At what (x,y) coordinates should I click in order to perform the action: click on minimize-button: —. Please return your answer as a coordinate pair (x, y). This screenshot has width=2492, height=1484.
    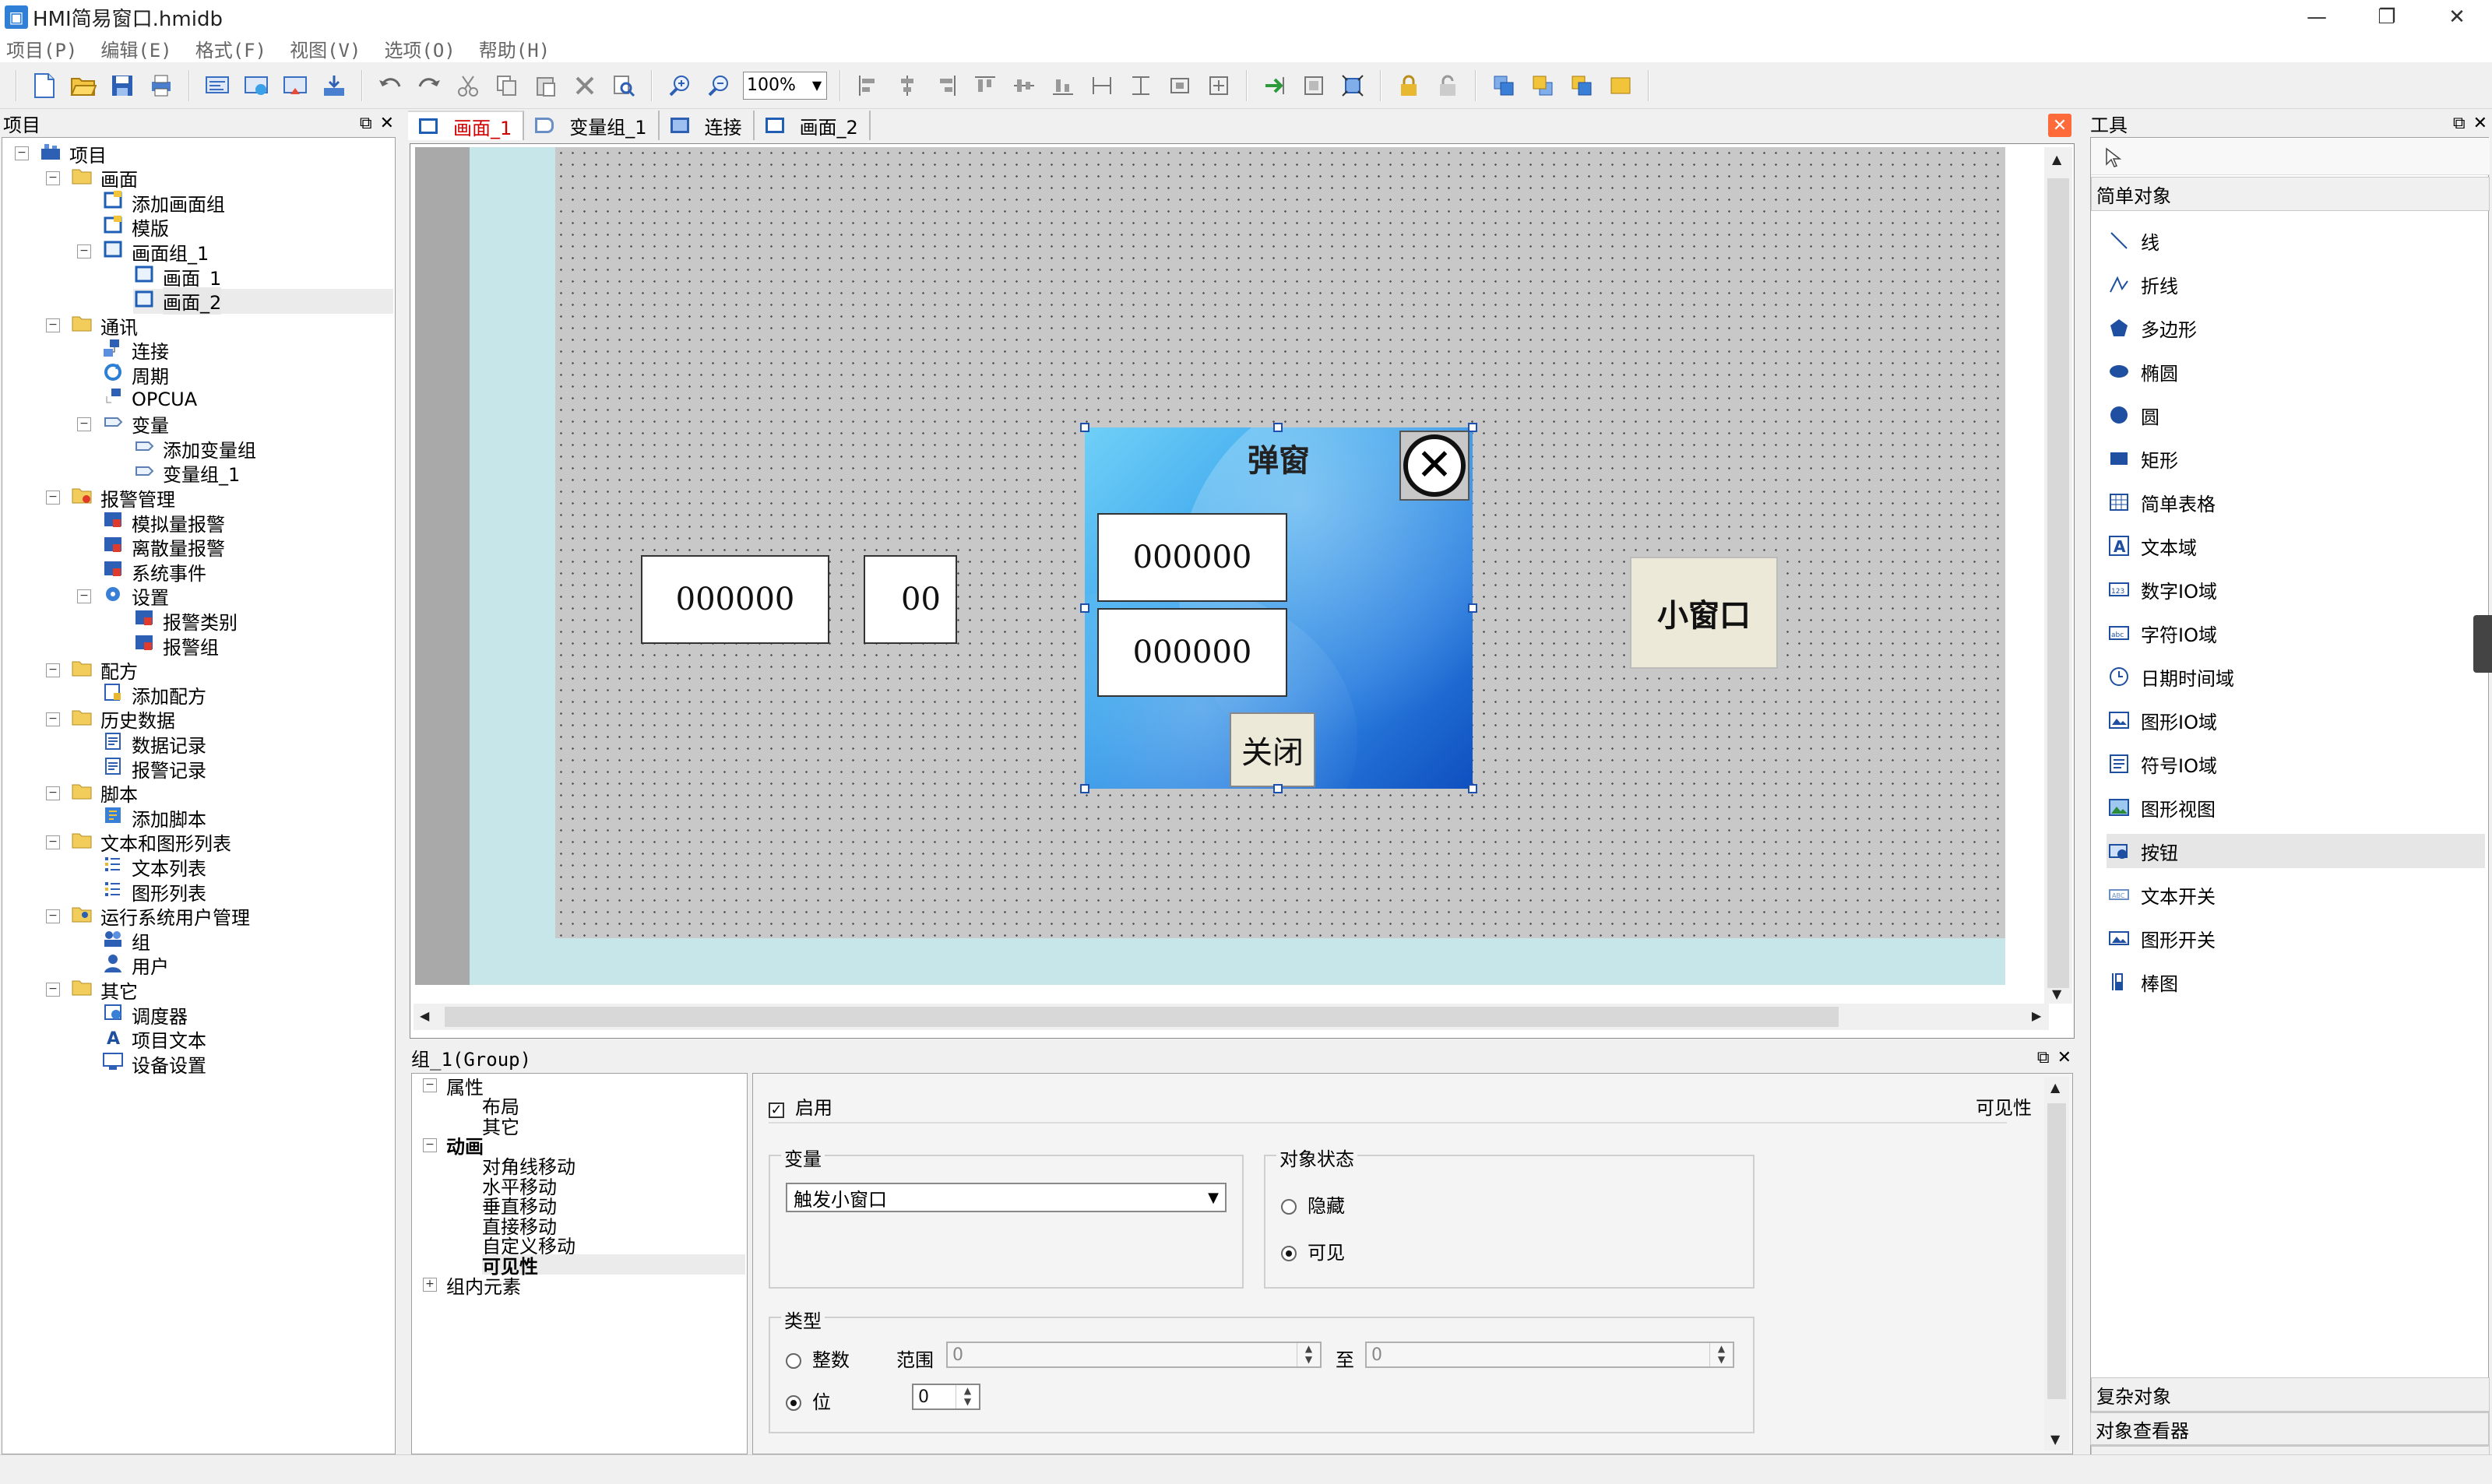
    Looking at the image, I should click on (2317, 17).